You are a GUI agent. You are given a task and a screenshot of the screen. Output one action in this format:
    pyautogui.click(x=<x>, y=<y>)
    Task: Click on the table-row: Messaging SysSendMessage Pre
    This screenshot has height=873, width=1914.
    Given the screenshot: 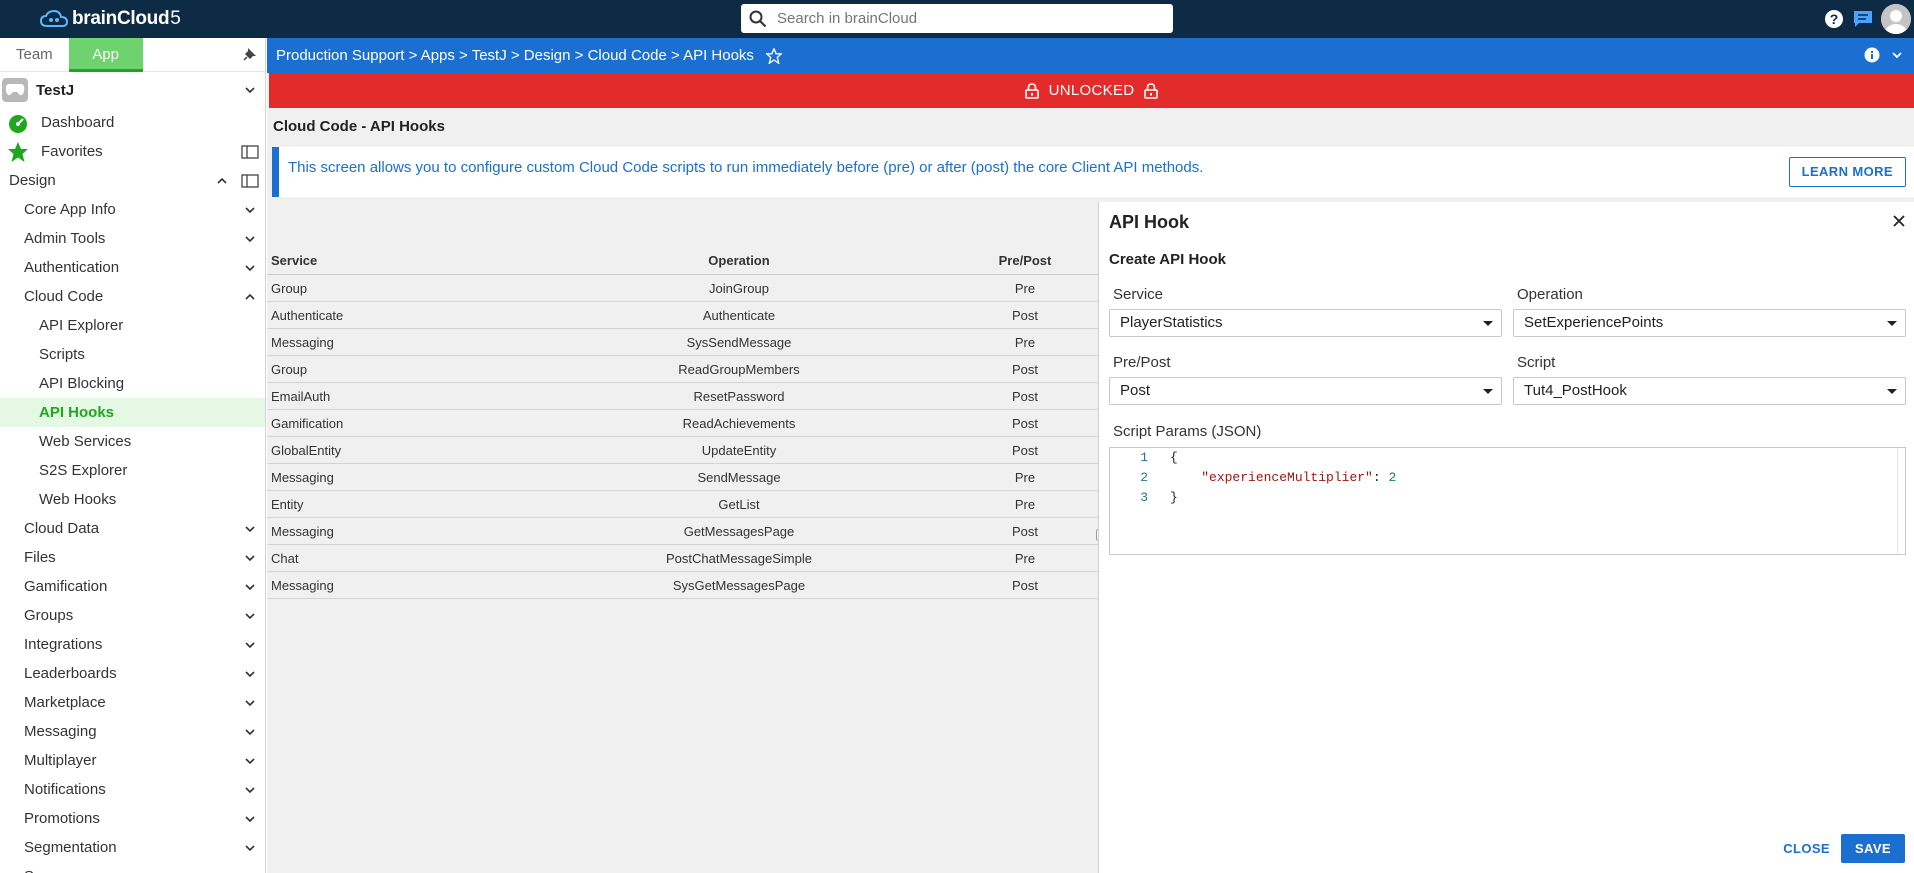 What is the action you would take?
    pyautogui.click(x=683, y=342)
    